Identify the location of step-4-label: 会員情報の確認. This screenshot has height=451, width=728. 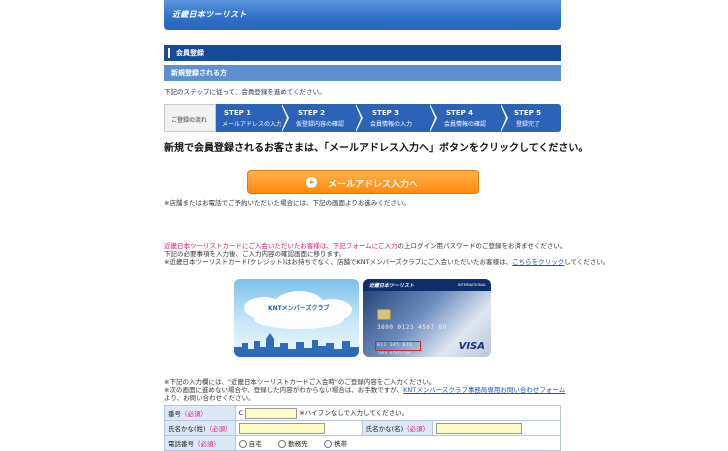
(465, 124).